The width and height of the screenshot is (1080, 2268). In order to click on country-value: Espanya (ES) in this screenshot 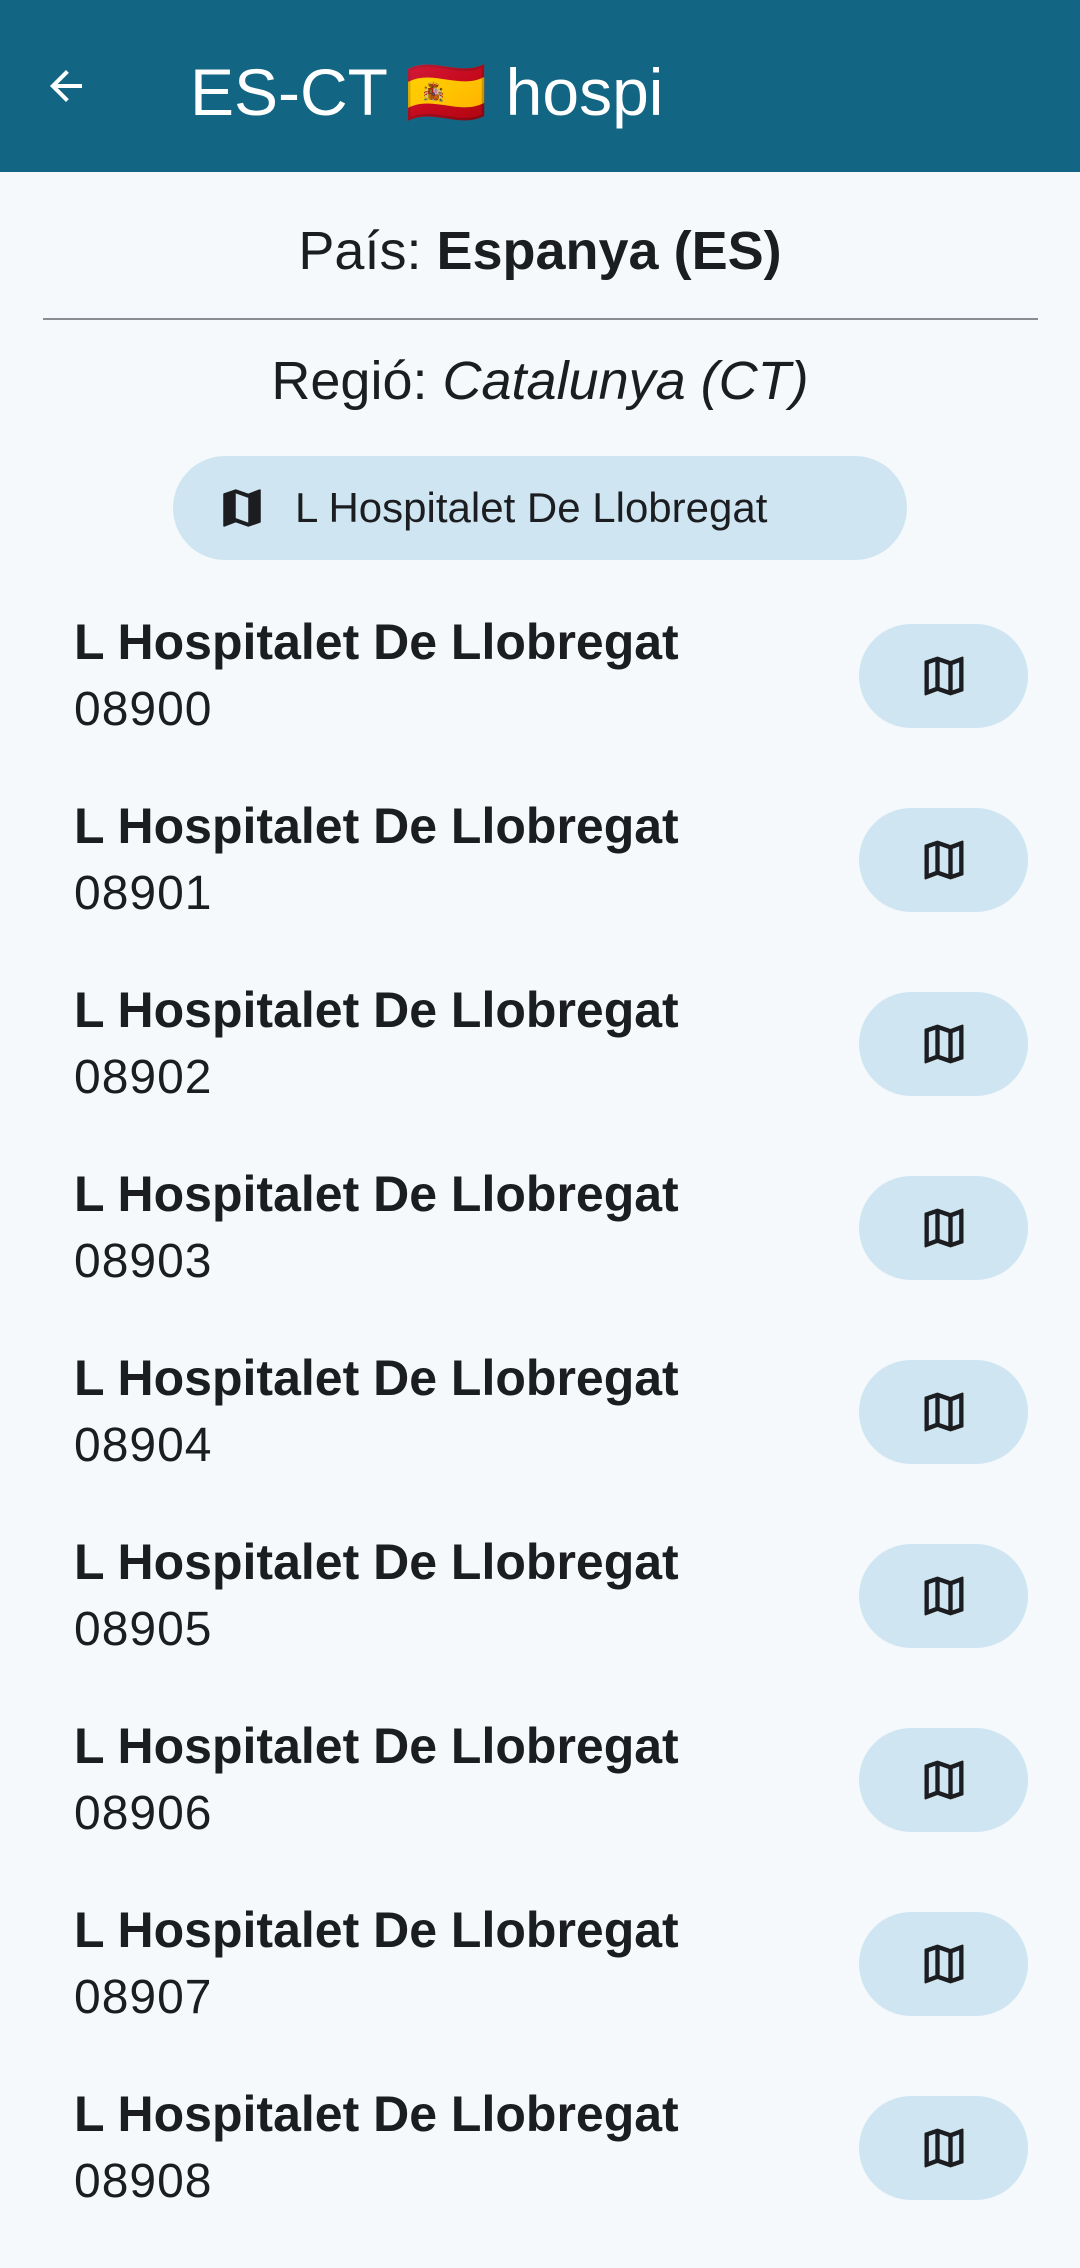, I will do `click(609, 251)`.